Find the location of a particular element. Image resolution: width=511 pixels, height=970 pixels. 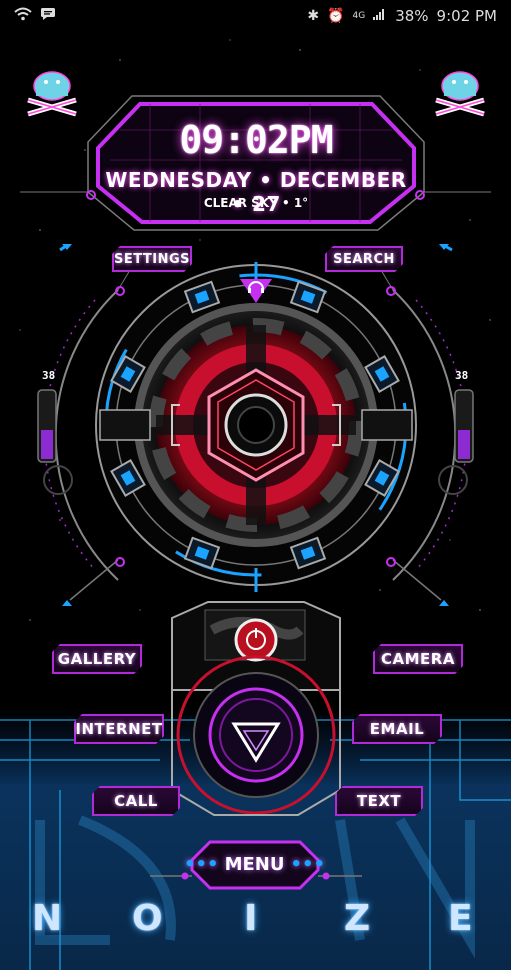

brand-letter-i: I is located at coordinates (251, 918).